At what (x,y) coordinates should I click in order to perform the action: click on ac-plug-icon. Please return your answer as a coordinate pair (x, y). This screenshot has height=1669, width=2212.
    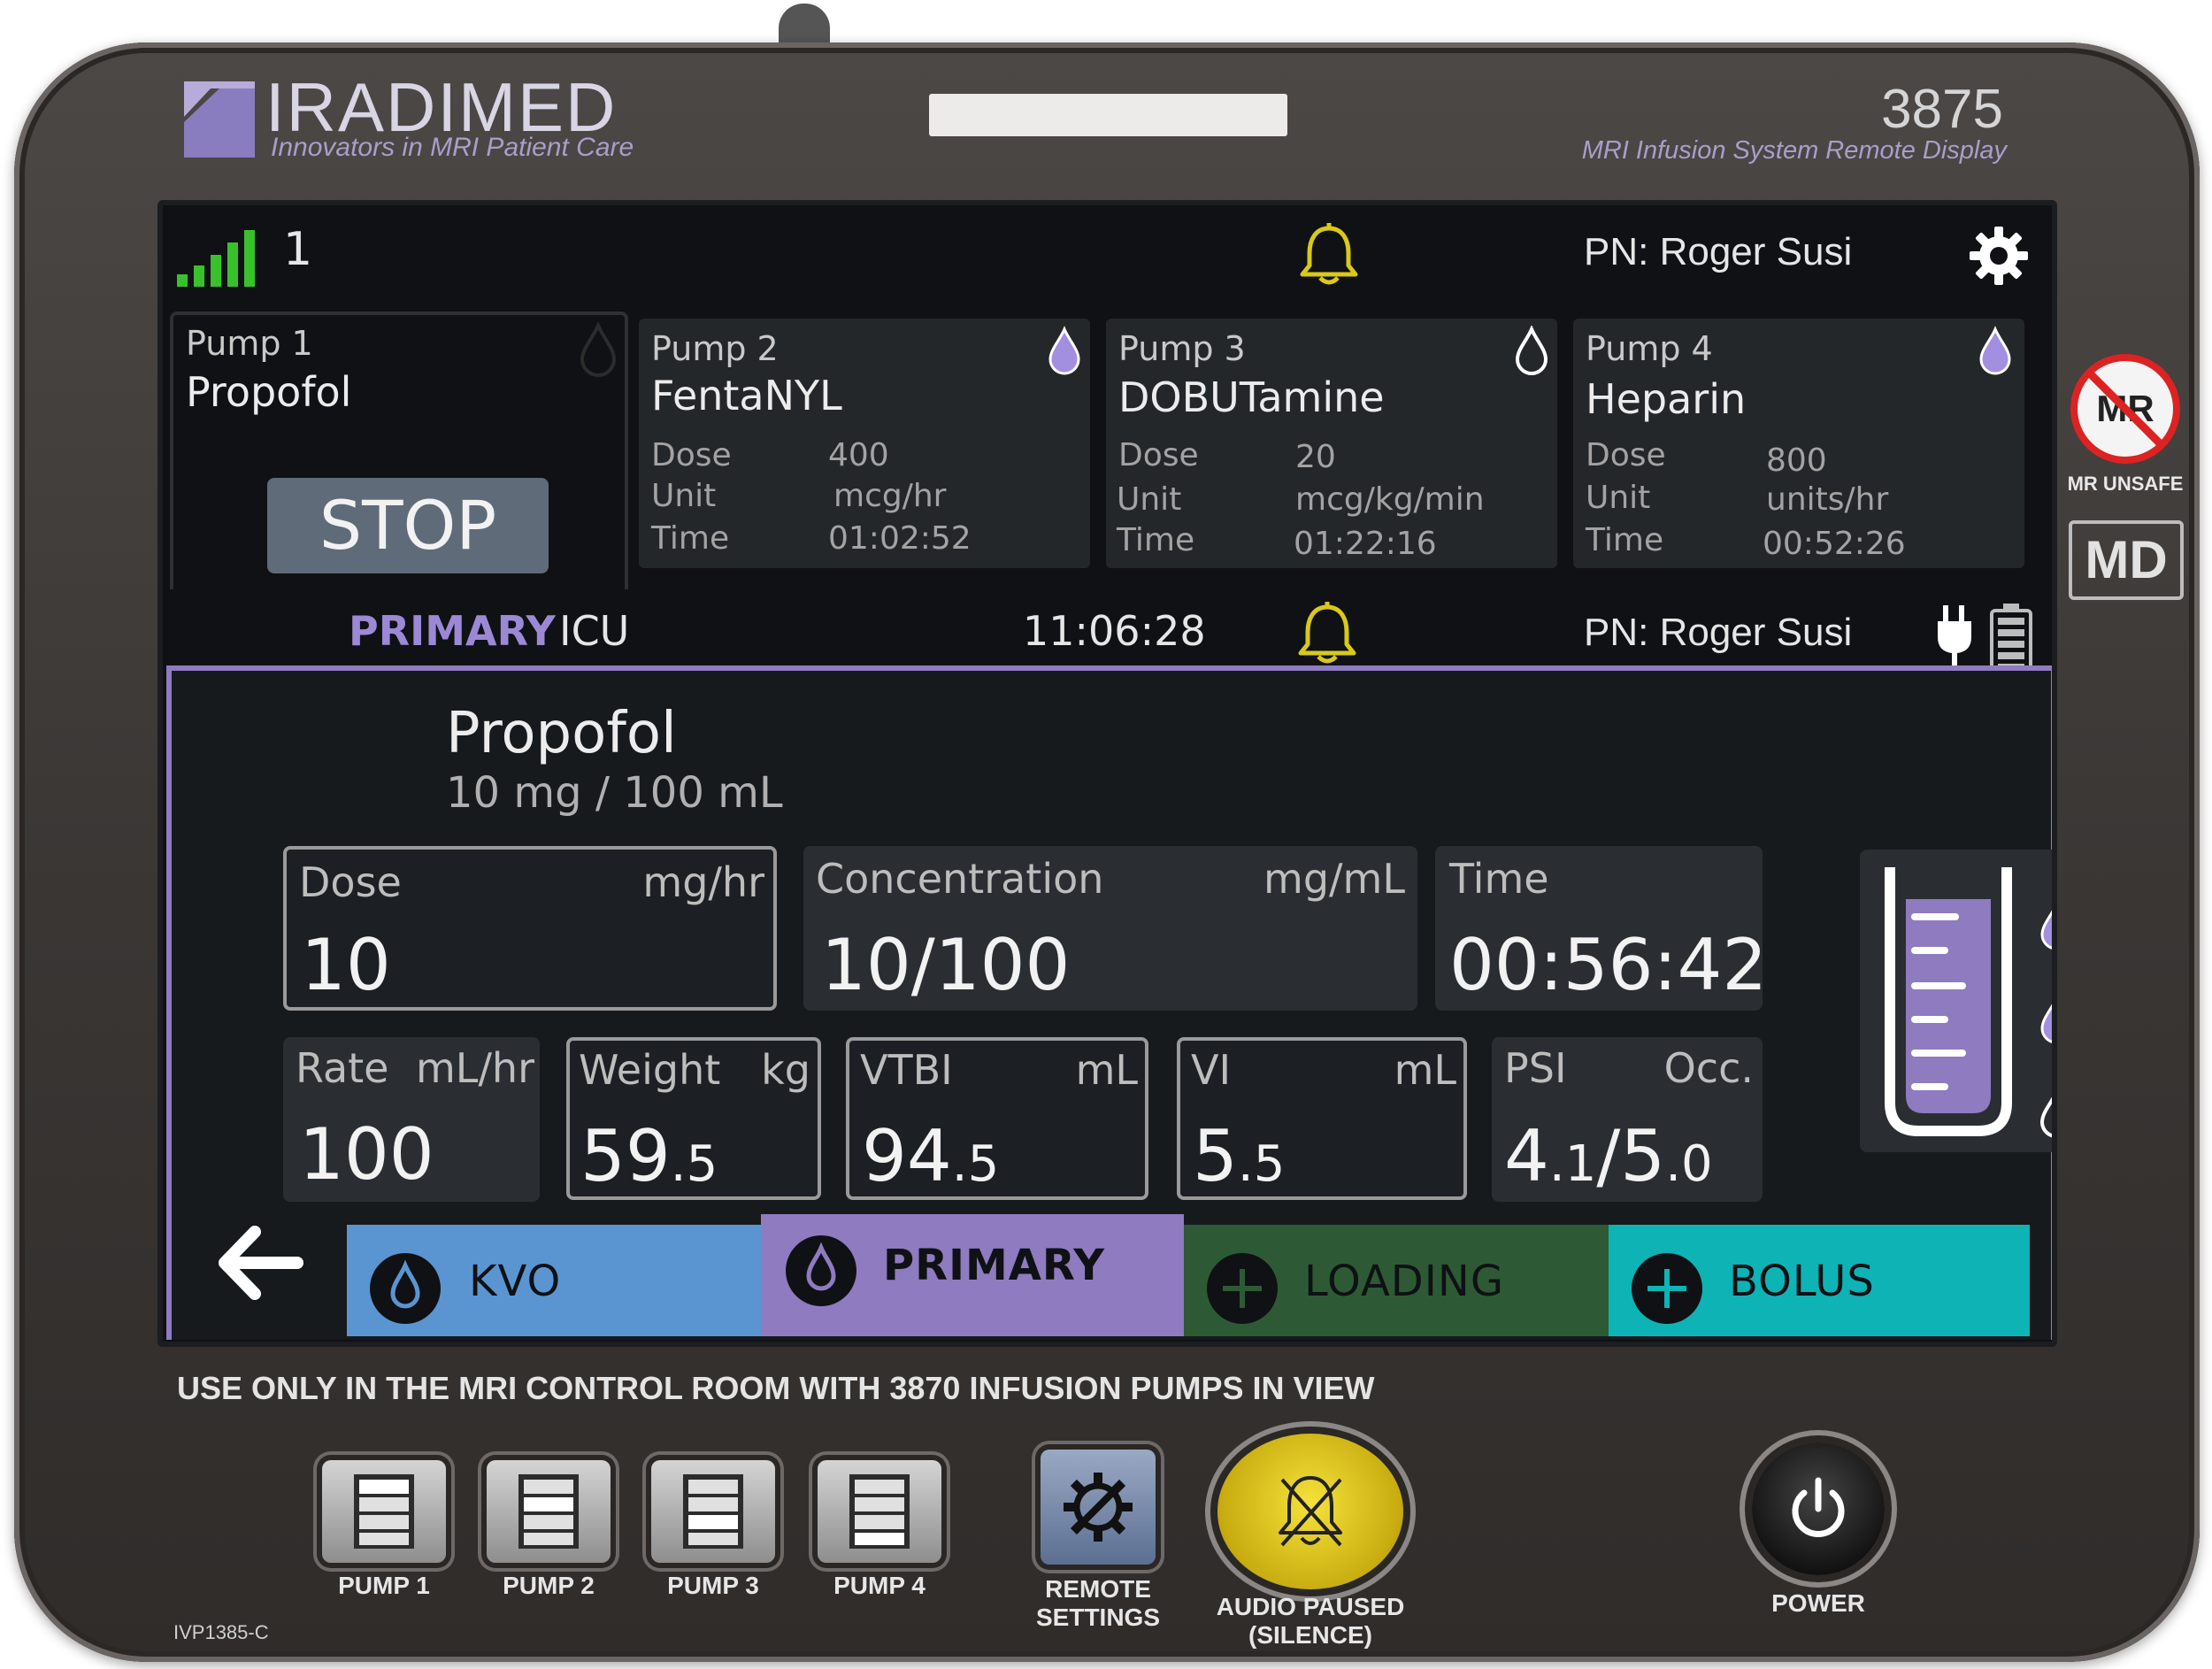
    Looking at the image, I should click on (1954, 639).